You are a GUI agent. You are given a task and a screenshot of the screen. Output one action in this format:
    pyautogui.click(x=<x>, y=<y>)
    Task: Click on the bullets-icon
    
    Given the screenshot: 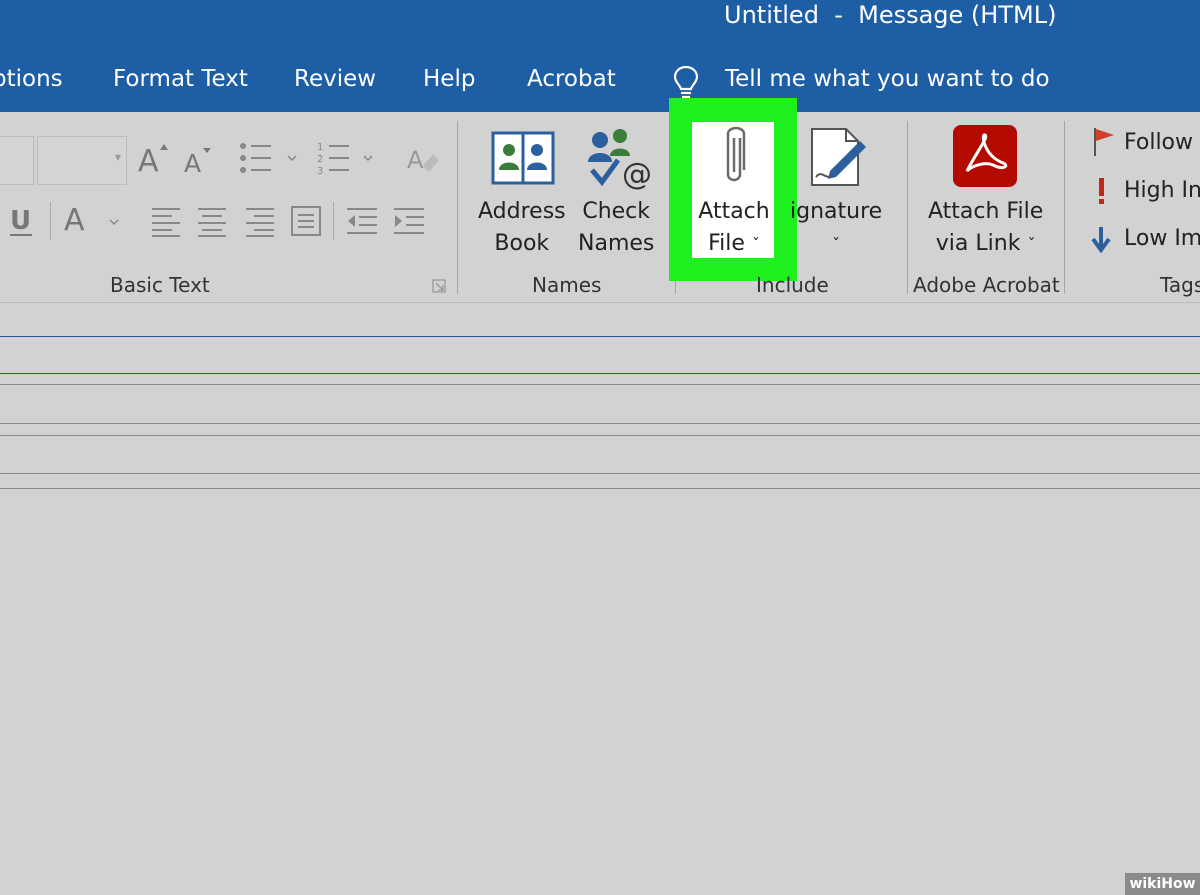 What is the action you would take?
    pyautogui.click(x=271, y=158)
    